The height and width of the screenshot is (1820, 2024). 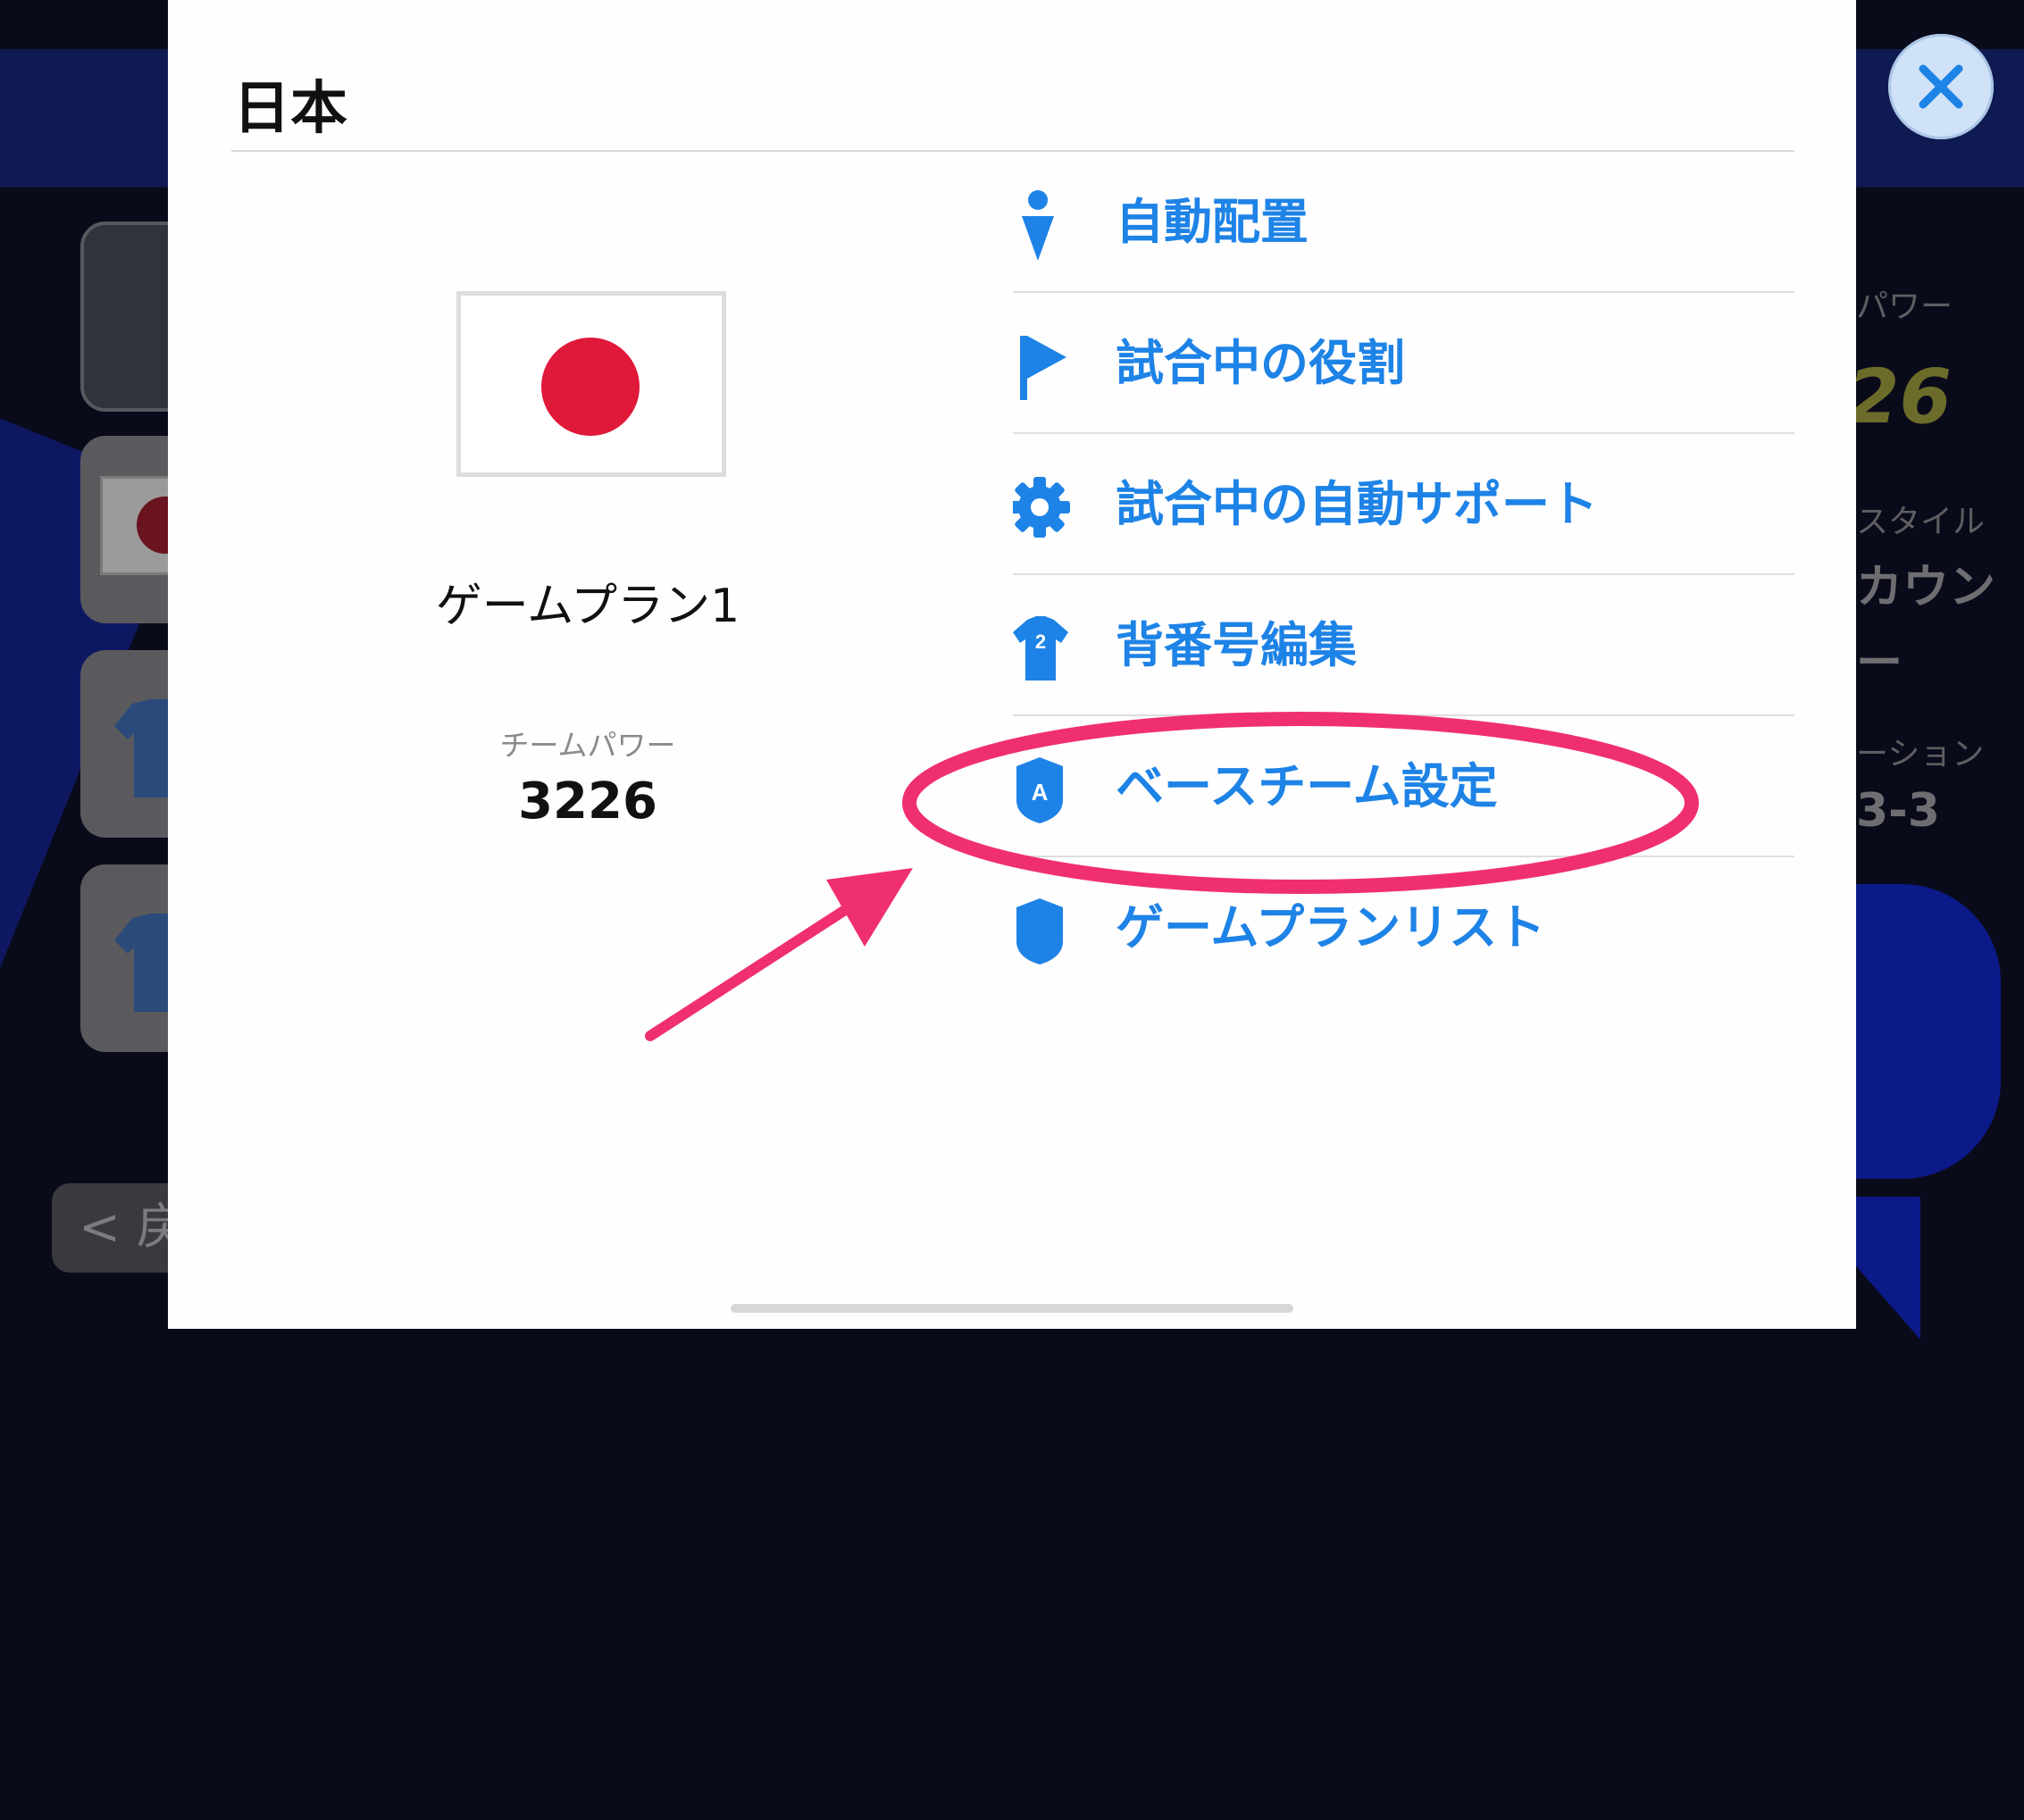 I want to click on background-power-value: 26, so click(x=1900, y=396).